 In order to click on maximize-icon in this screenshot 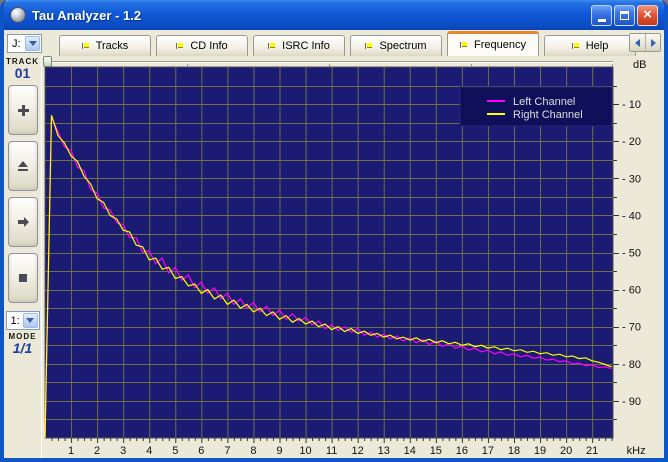, I will do `click(624, 15)`.